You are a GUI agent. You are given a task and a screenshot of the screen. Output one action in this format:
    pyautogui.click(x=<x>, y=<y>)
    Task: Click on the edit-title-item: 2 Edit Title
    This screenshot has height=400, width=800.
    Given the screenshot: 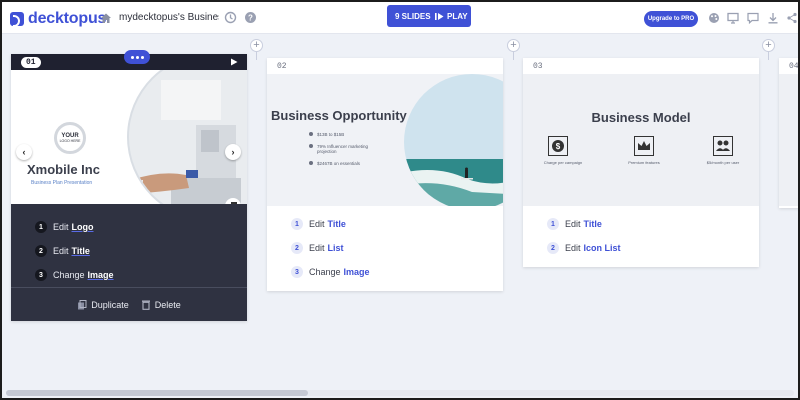 What is the action you would take?
    pyautogui.click(x=141, y=251)
    